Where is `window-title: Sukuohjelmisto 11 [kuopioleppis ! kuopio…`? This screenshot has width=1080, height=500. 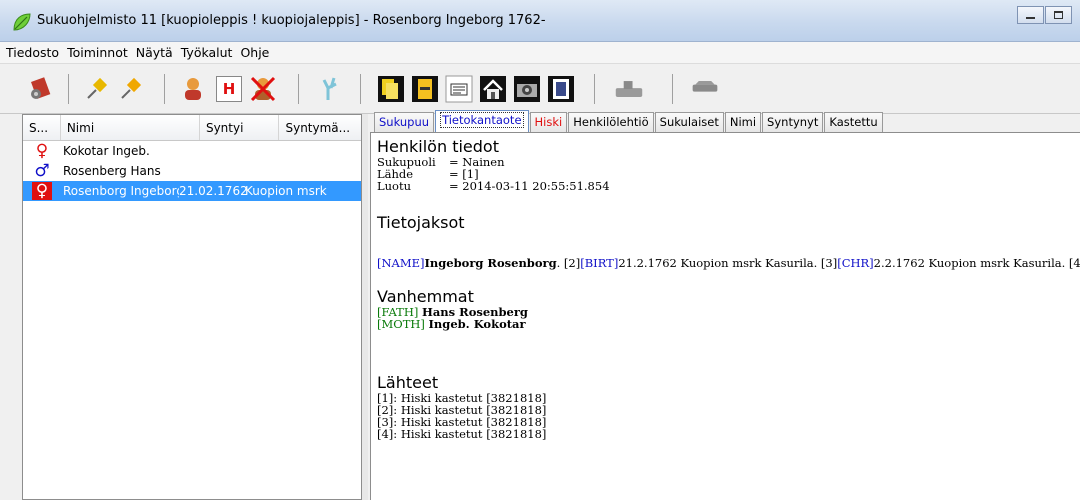
window-title: Sukuohjelmisto 11 [kuopioleppis ! kuopio… is located at coordinates (291, 20).